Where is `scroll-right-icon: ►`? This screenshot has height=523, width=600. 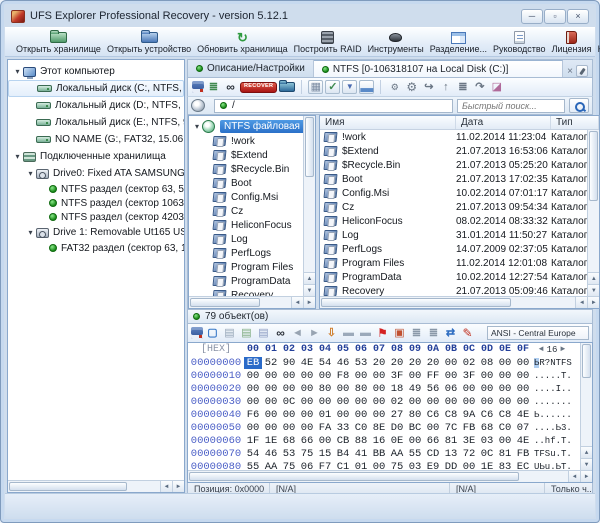
scroll-right-icon: ► is located at coordinates (593, 302).